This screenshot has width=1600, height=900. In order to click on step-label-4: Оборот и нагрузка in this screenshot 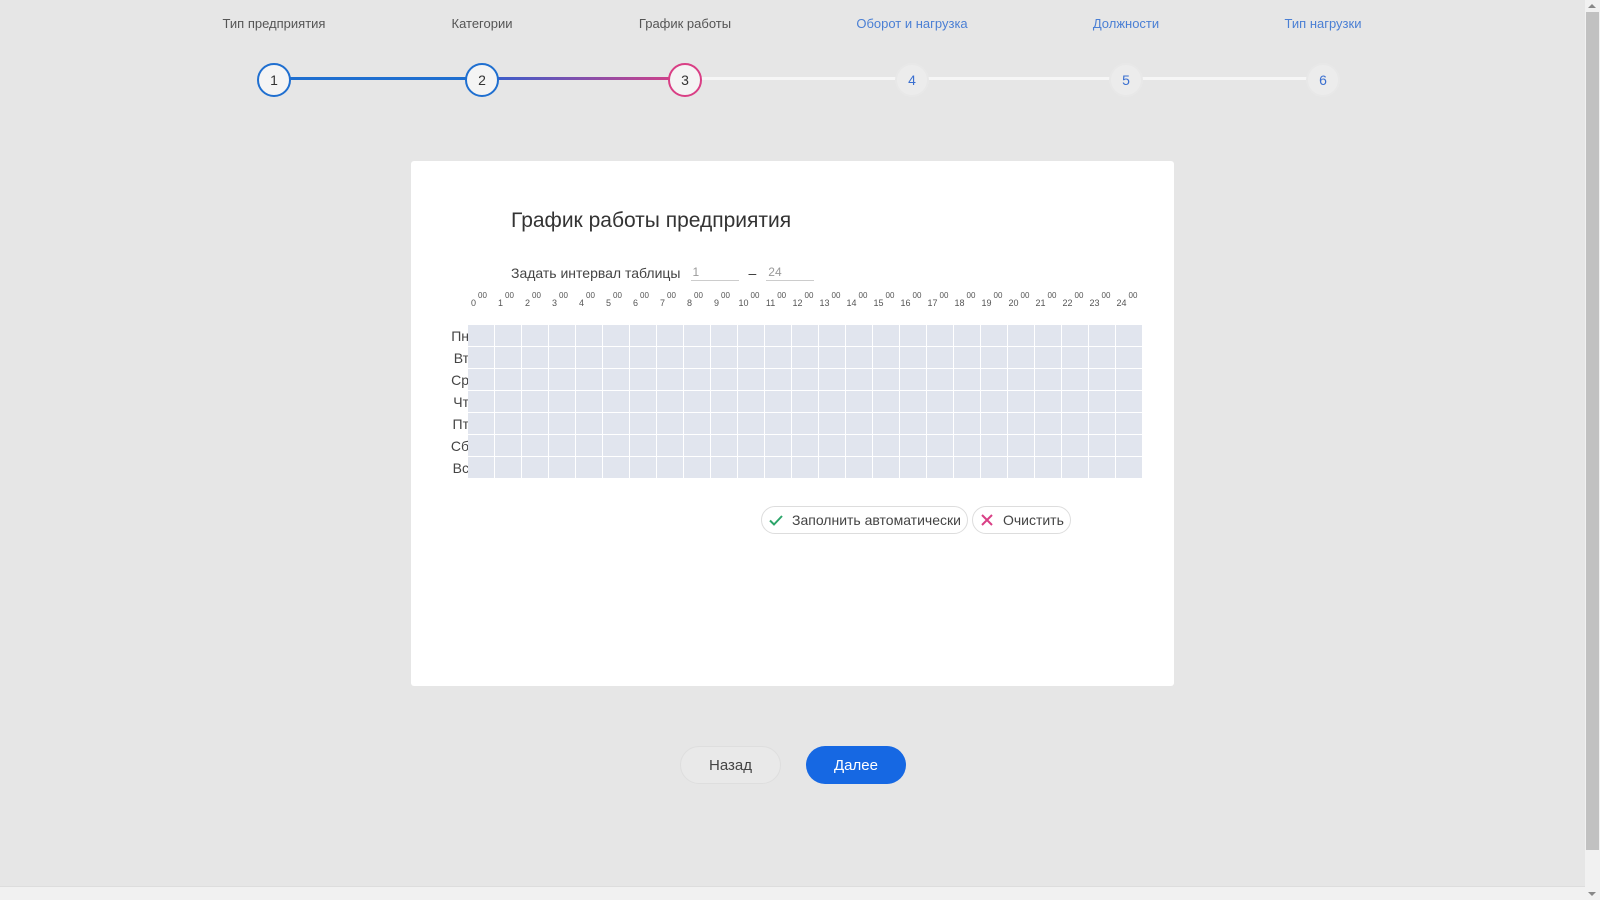, I will do `click(911, 23)`.